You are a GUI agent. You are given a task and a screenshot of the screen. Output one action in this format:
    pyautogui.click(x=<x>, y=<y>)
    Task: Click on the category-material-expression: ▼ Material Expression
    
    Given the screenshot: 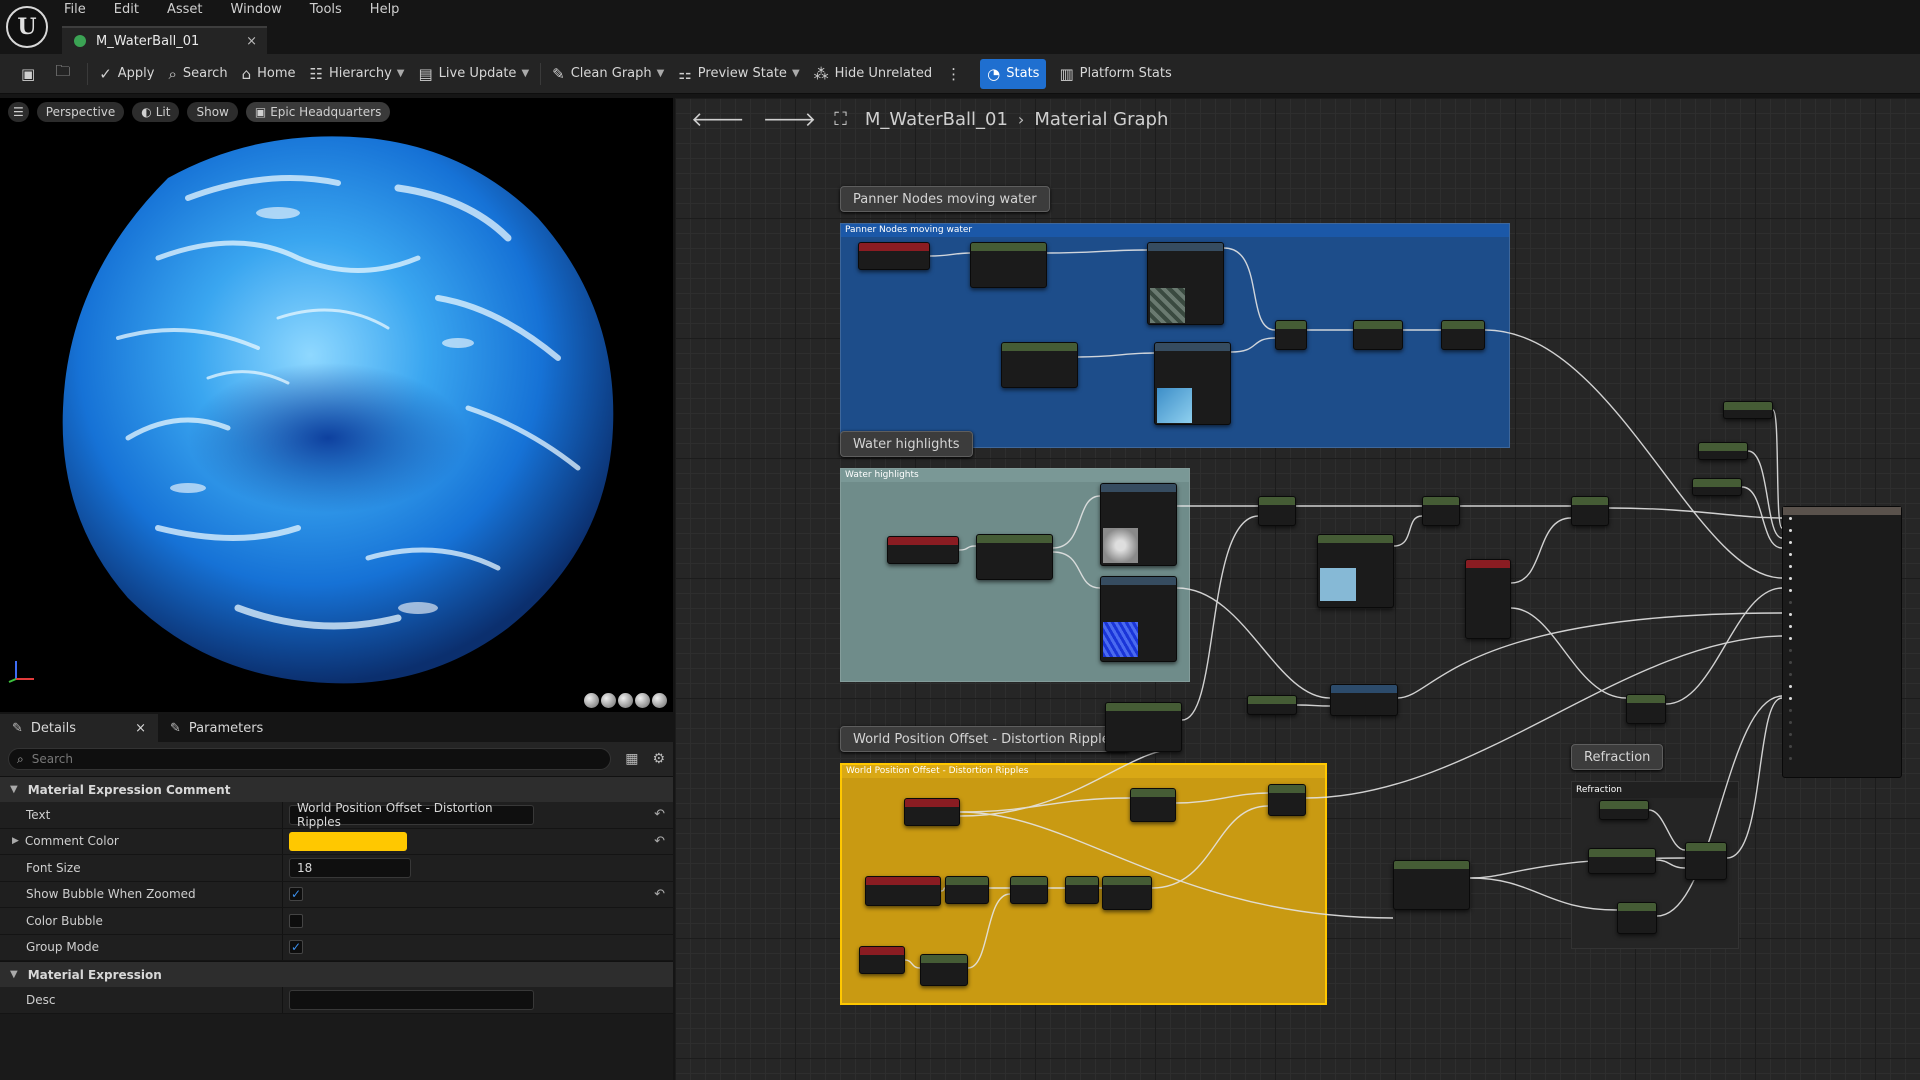 What is the action you would take?
    pyautogui.click(x=336, y=974)
    